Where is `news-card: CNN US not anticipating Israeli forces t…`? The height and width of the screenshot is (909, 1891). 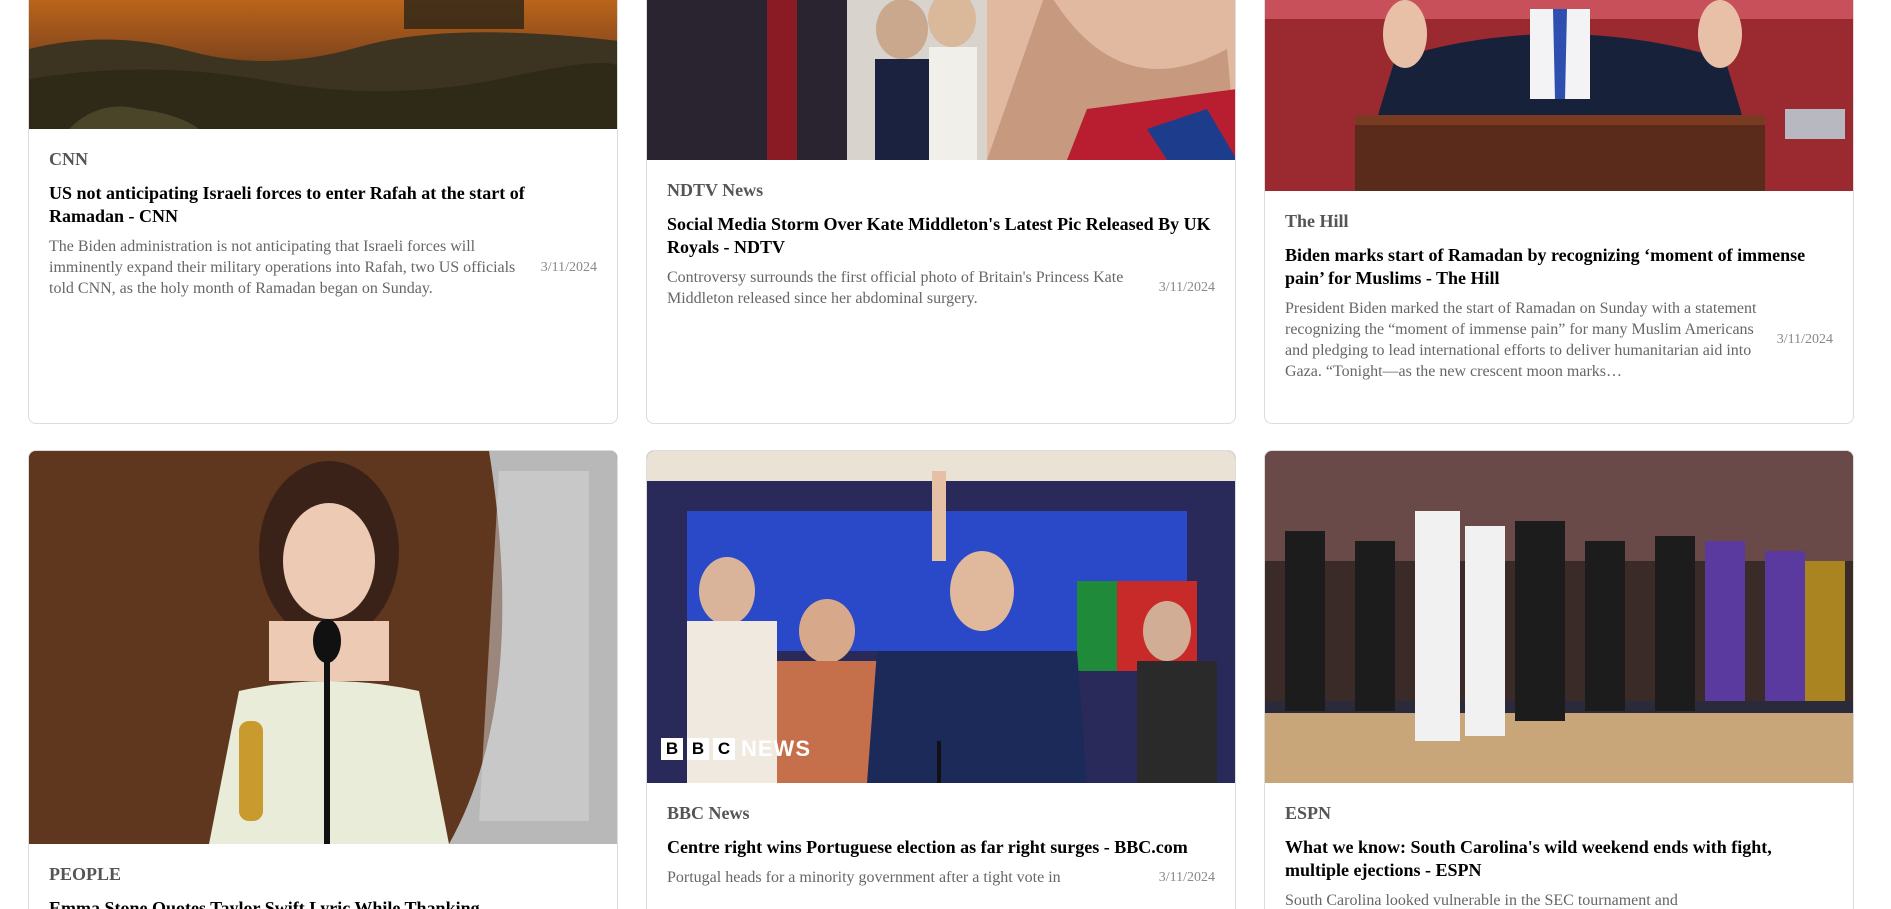
news-card: CNN US not anticipating Israeli forces t… is located at coordinates (323, 212).